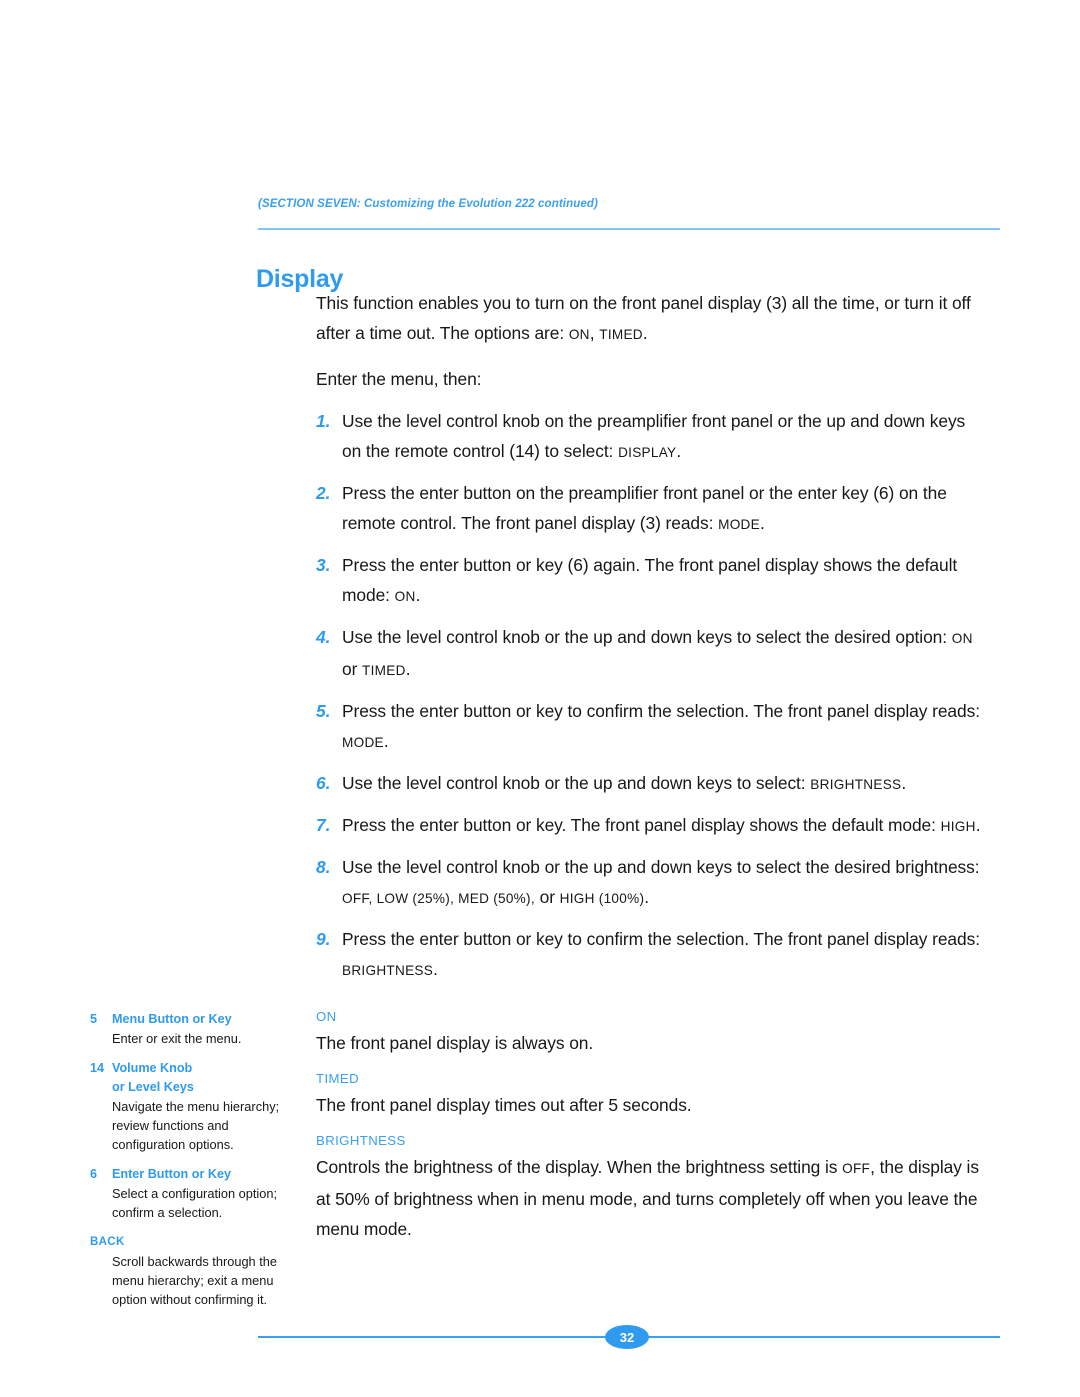  I want to click on callout-back-heading: BACK, so click(107, 1242).